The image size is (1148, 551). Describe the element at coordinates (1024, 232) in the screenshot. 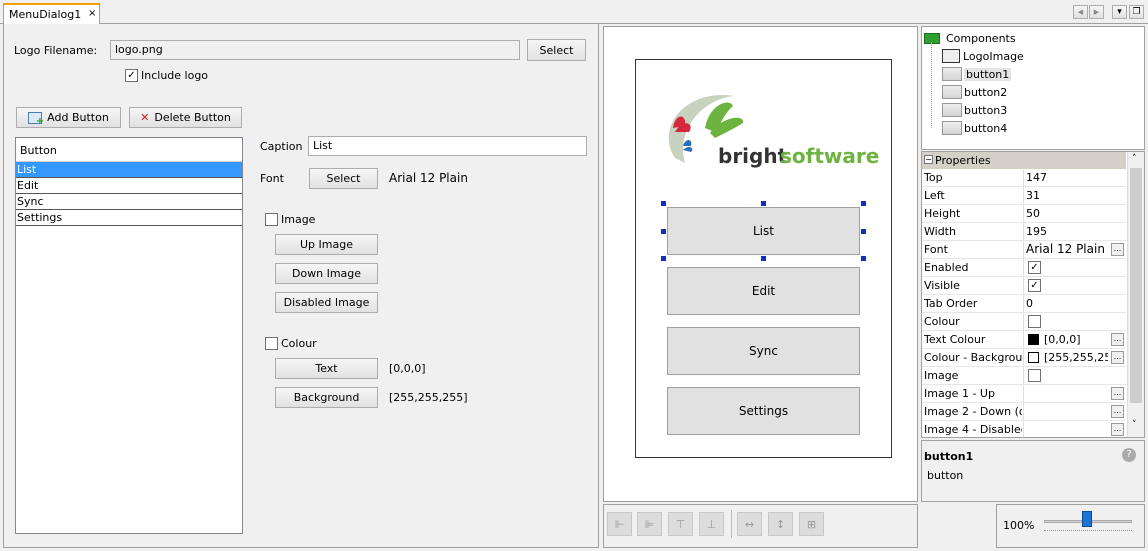

I see `property-row-width: Width 195` at that location.